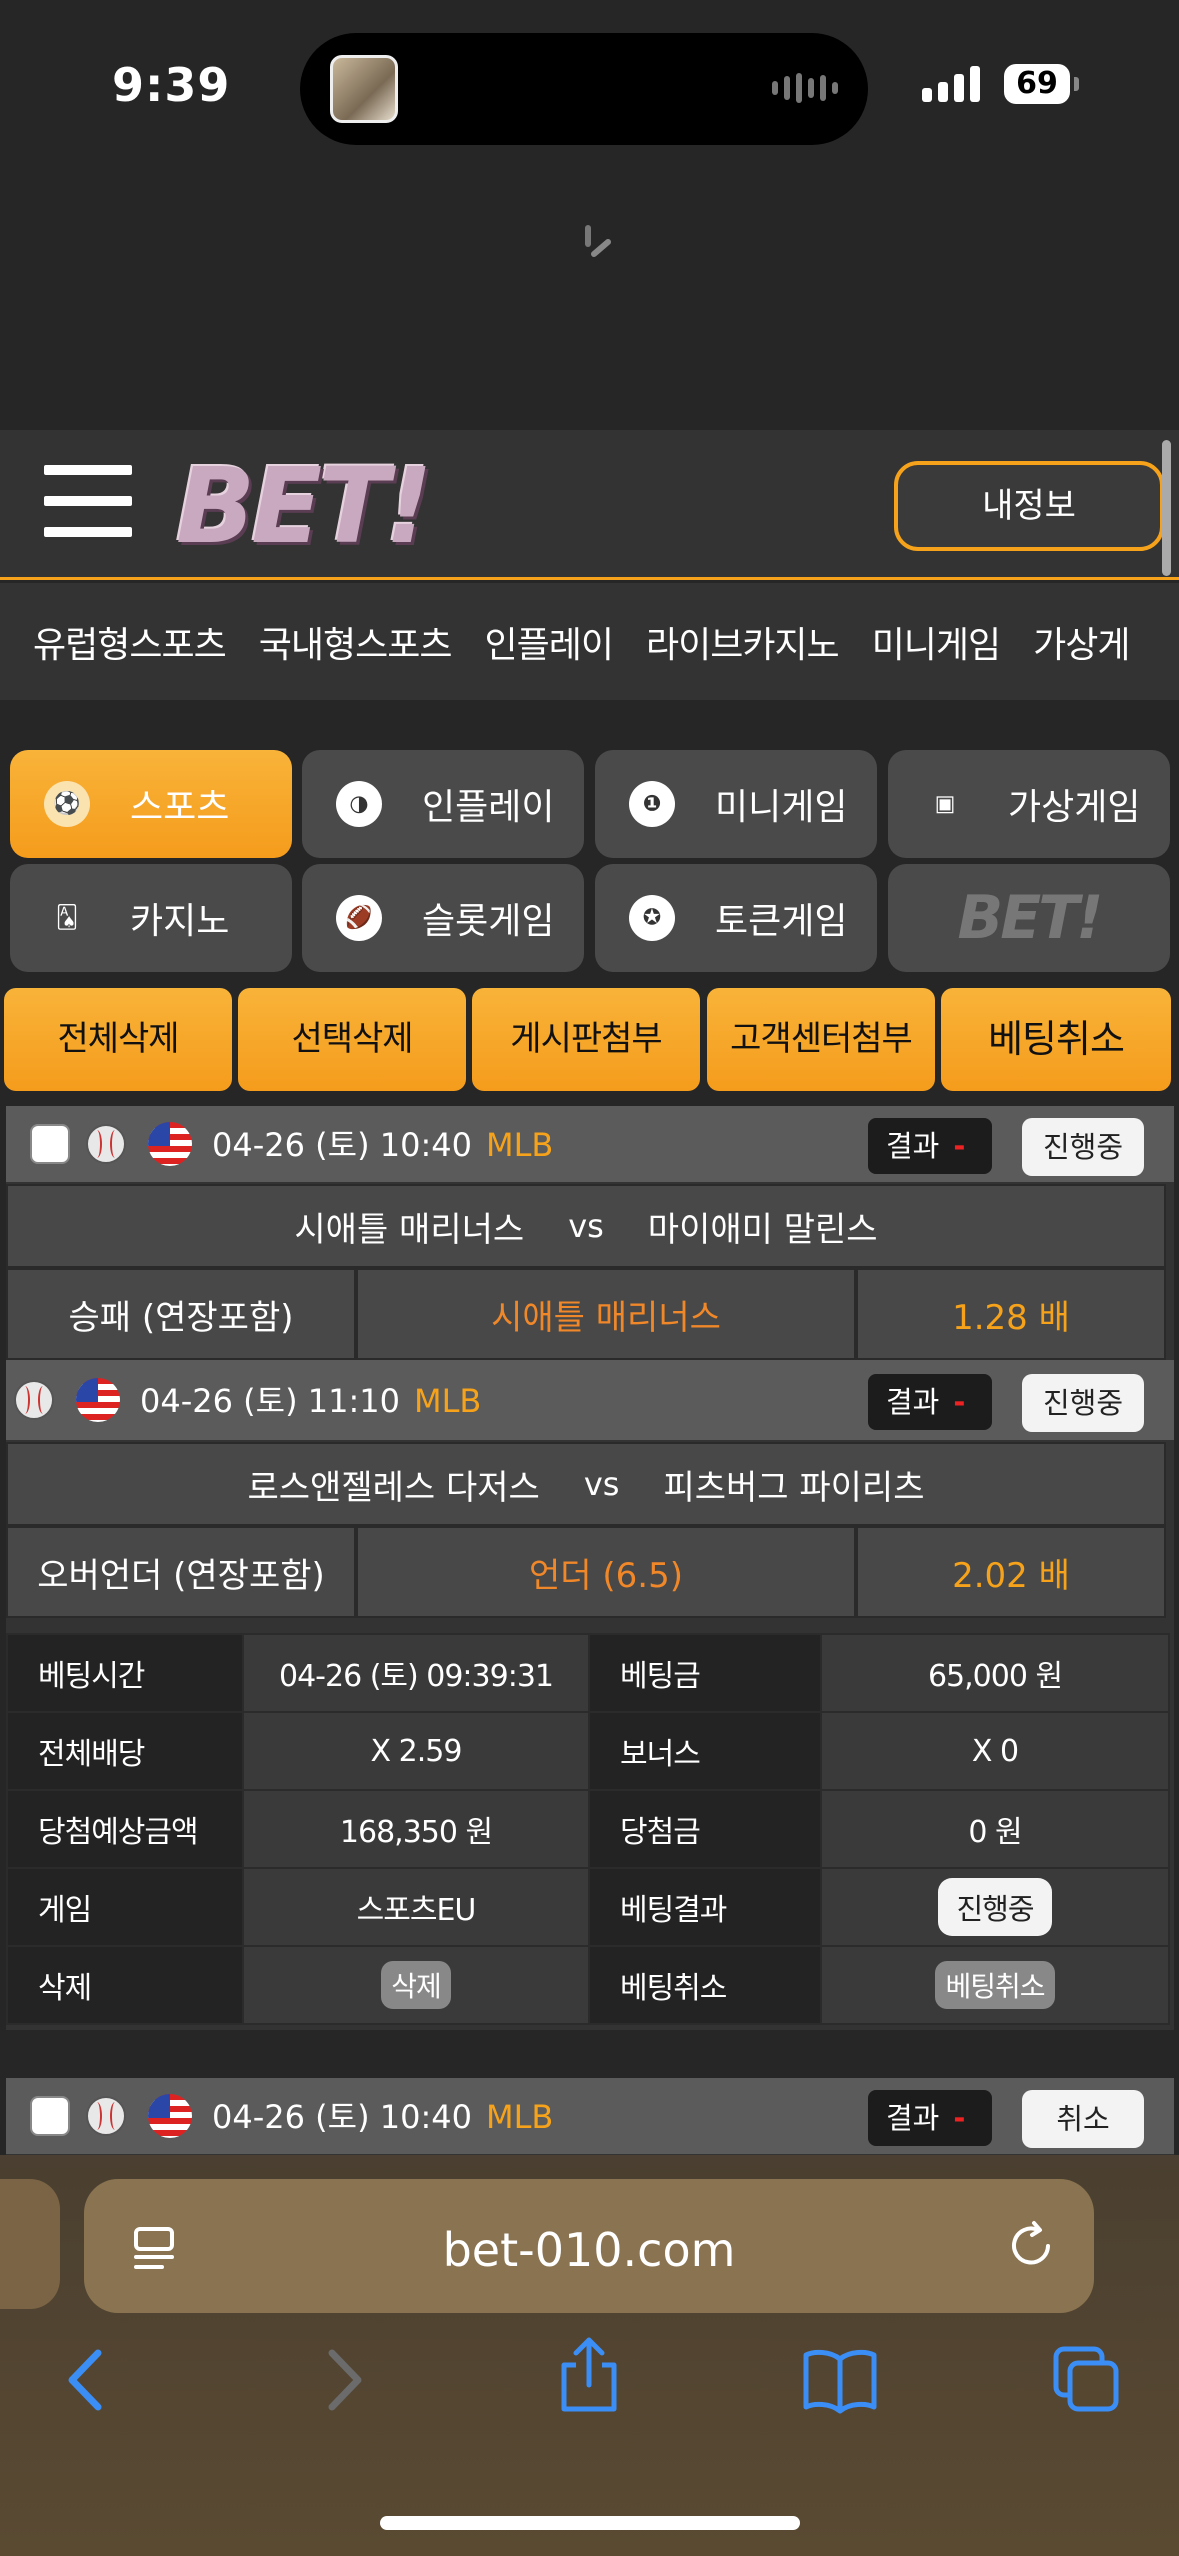 The width and height of the screenshot is (1179, 2556). I want to click on total-odds-label: 전체배당, so click(125, 1751).